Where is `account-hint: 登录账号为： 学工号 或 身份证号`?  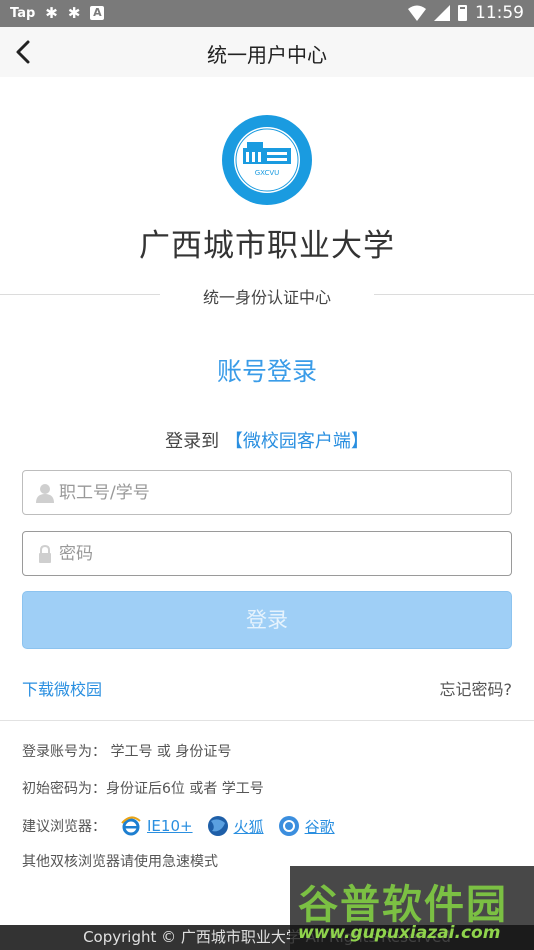 account-hint: 登录账号为： 学工号 或 身份证号 is located at coordinates (127, 752).